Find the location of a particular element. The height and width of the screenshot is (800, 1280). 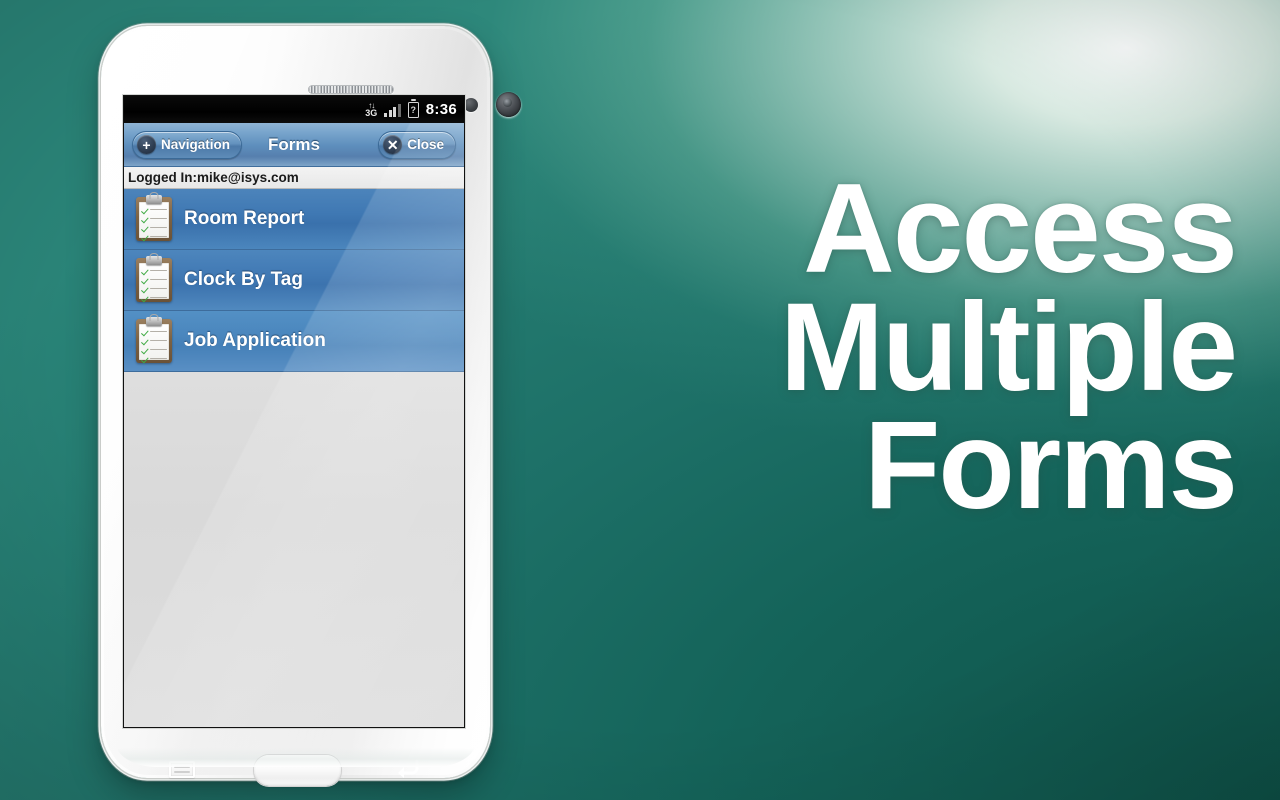

promo-line-3: Forms is located at coordinates (1050, 466).